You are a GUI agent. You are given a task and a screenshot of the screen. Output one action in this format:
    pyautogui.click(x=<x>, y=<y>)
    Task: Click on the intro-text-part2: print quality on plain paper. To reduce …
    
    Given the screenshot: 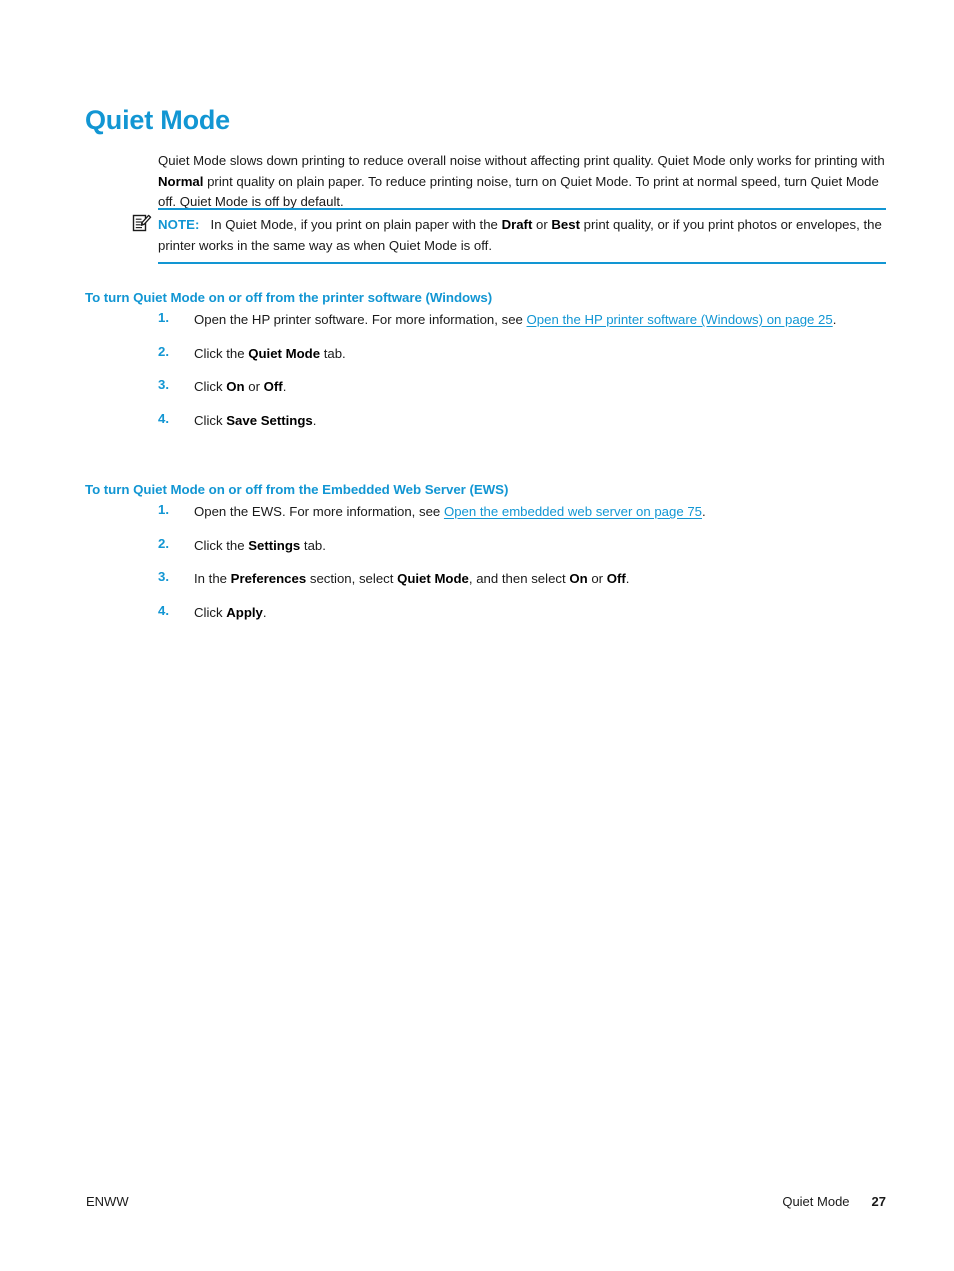 What is the action you would take?
    pyautogui.click(x=518, y=191)
    